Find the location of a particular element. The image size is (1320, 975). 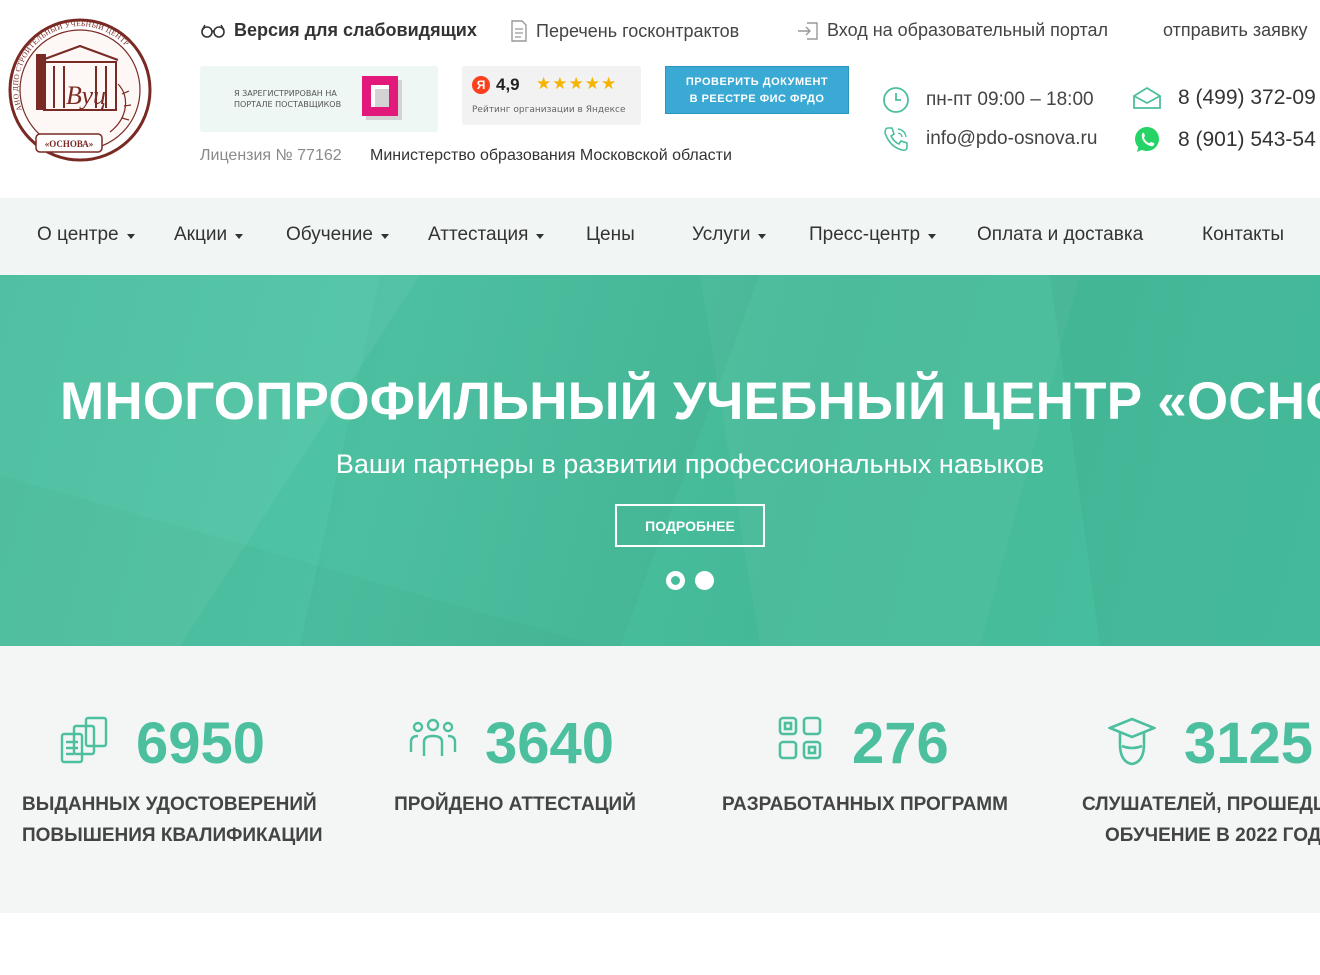

documents-icon is located at coordinates (84, 740).